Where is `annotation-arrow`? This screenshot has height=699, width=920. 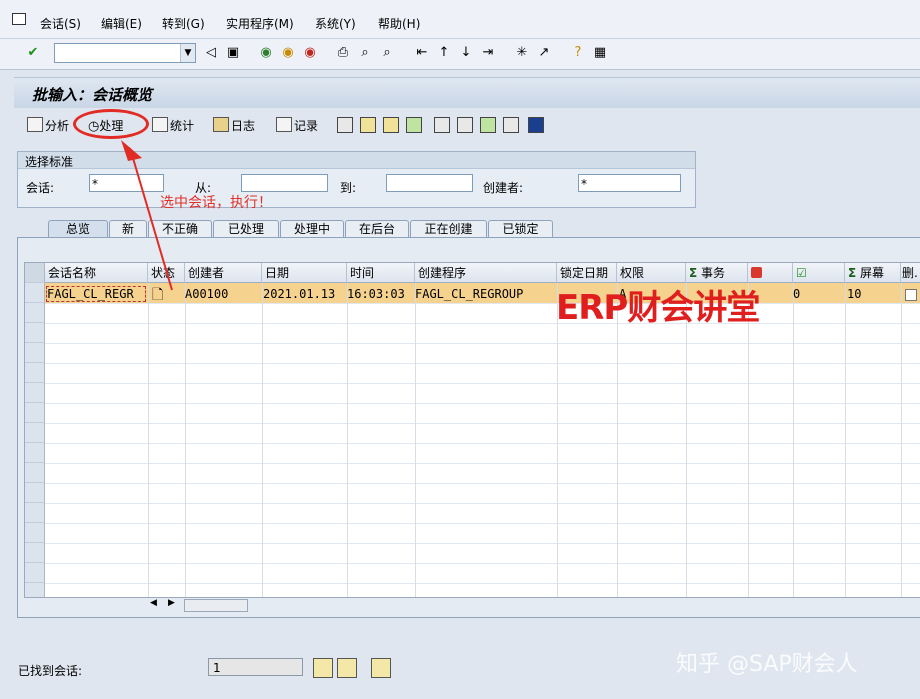
annotation-arrow is located at coordinates (147, 215).